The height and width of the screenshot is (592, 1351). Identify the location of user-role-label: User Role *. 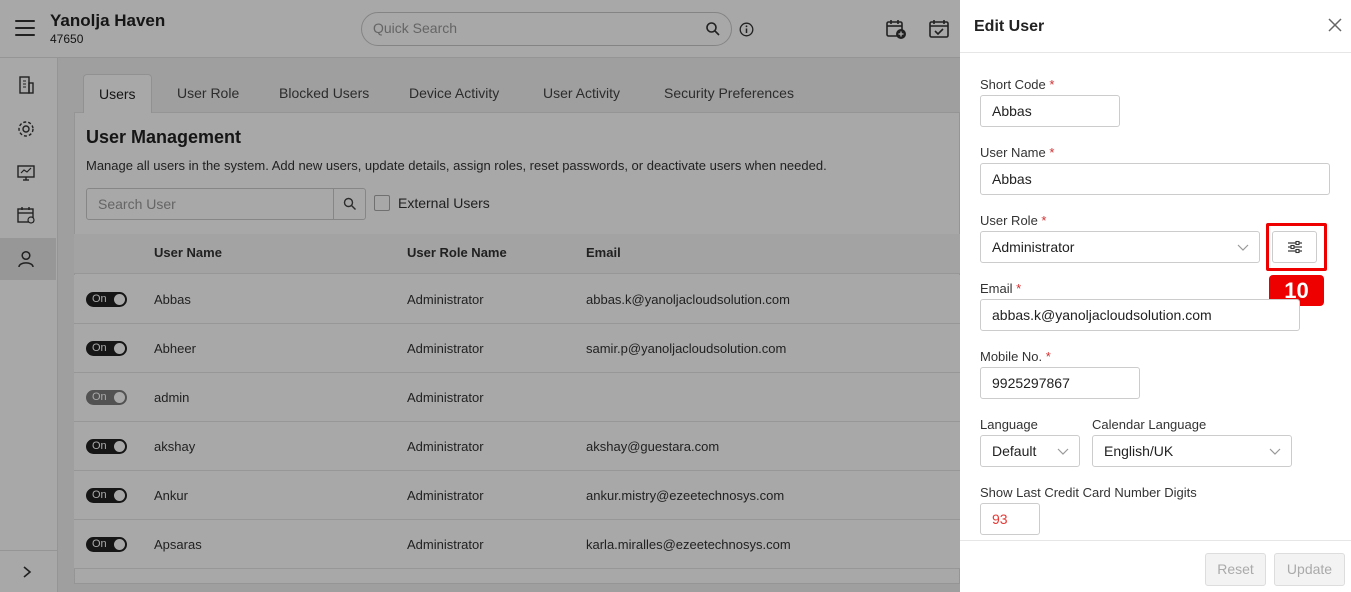
(1013, 220).